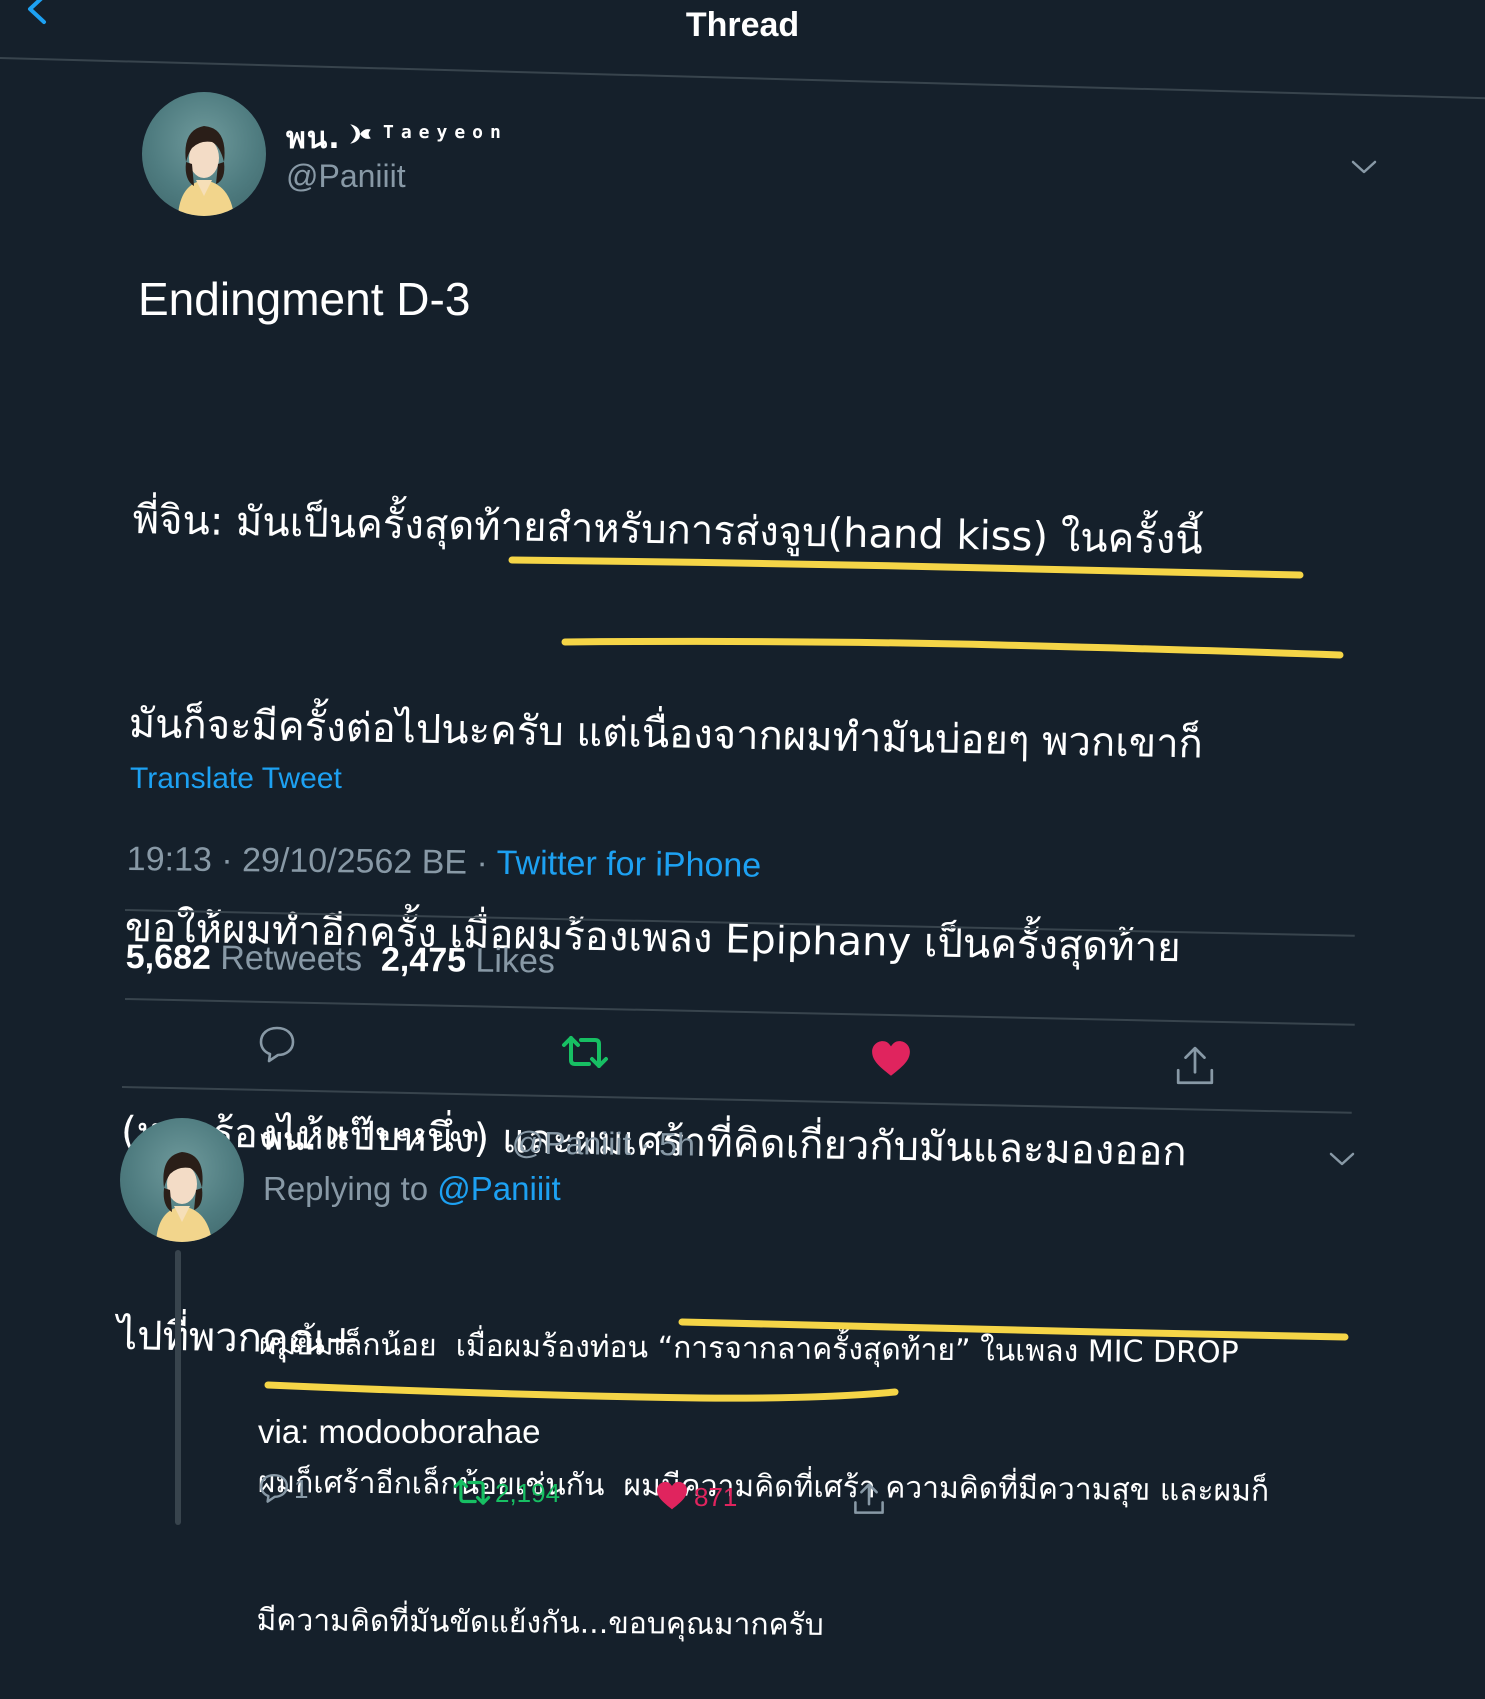  Describe the element at coordinates (301, 1489) in the screenshot. I see `reply-count: 1` at that location.